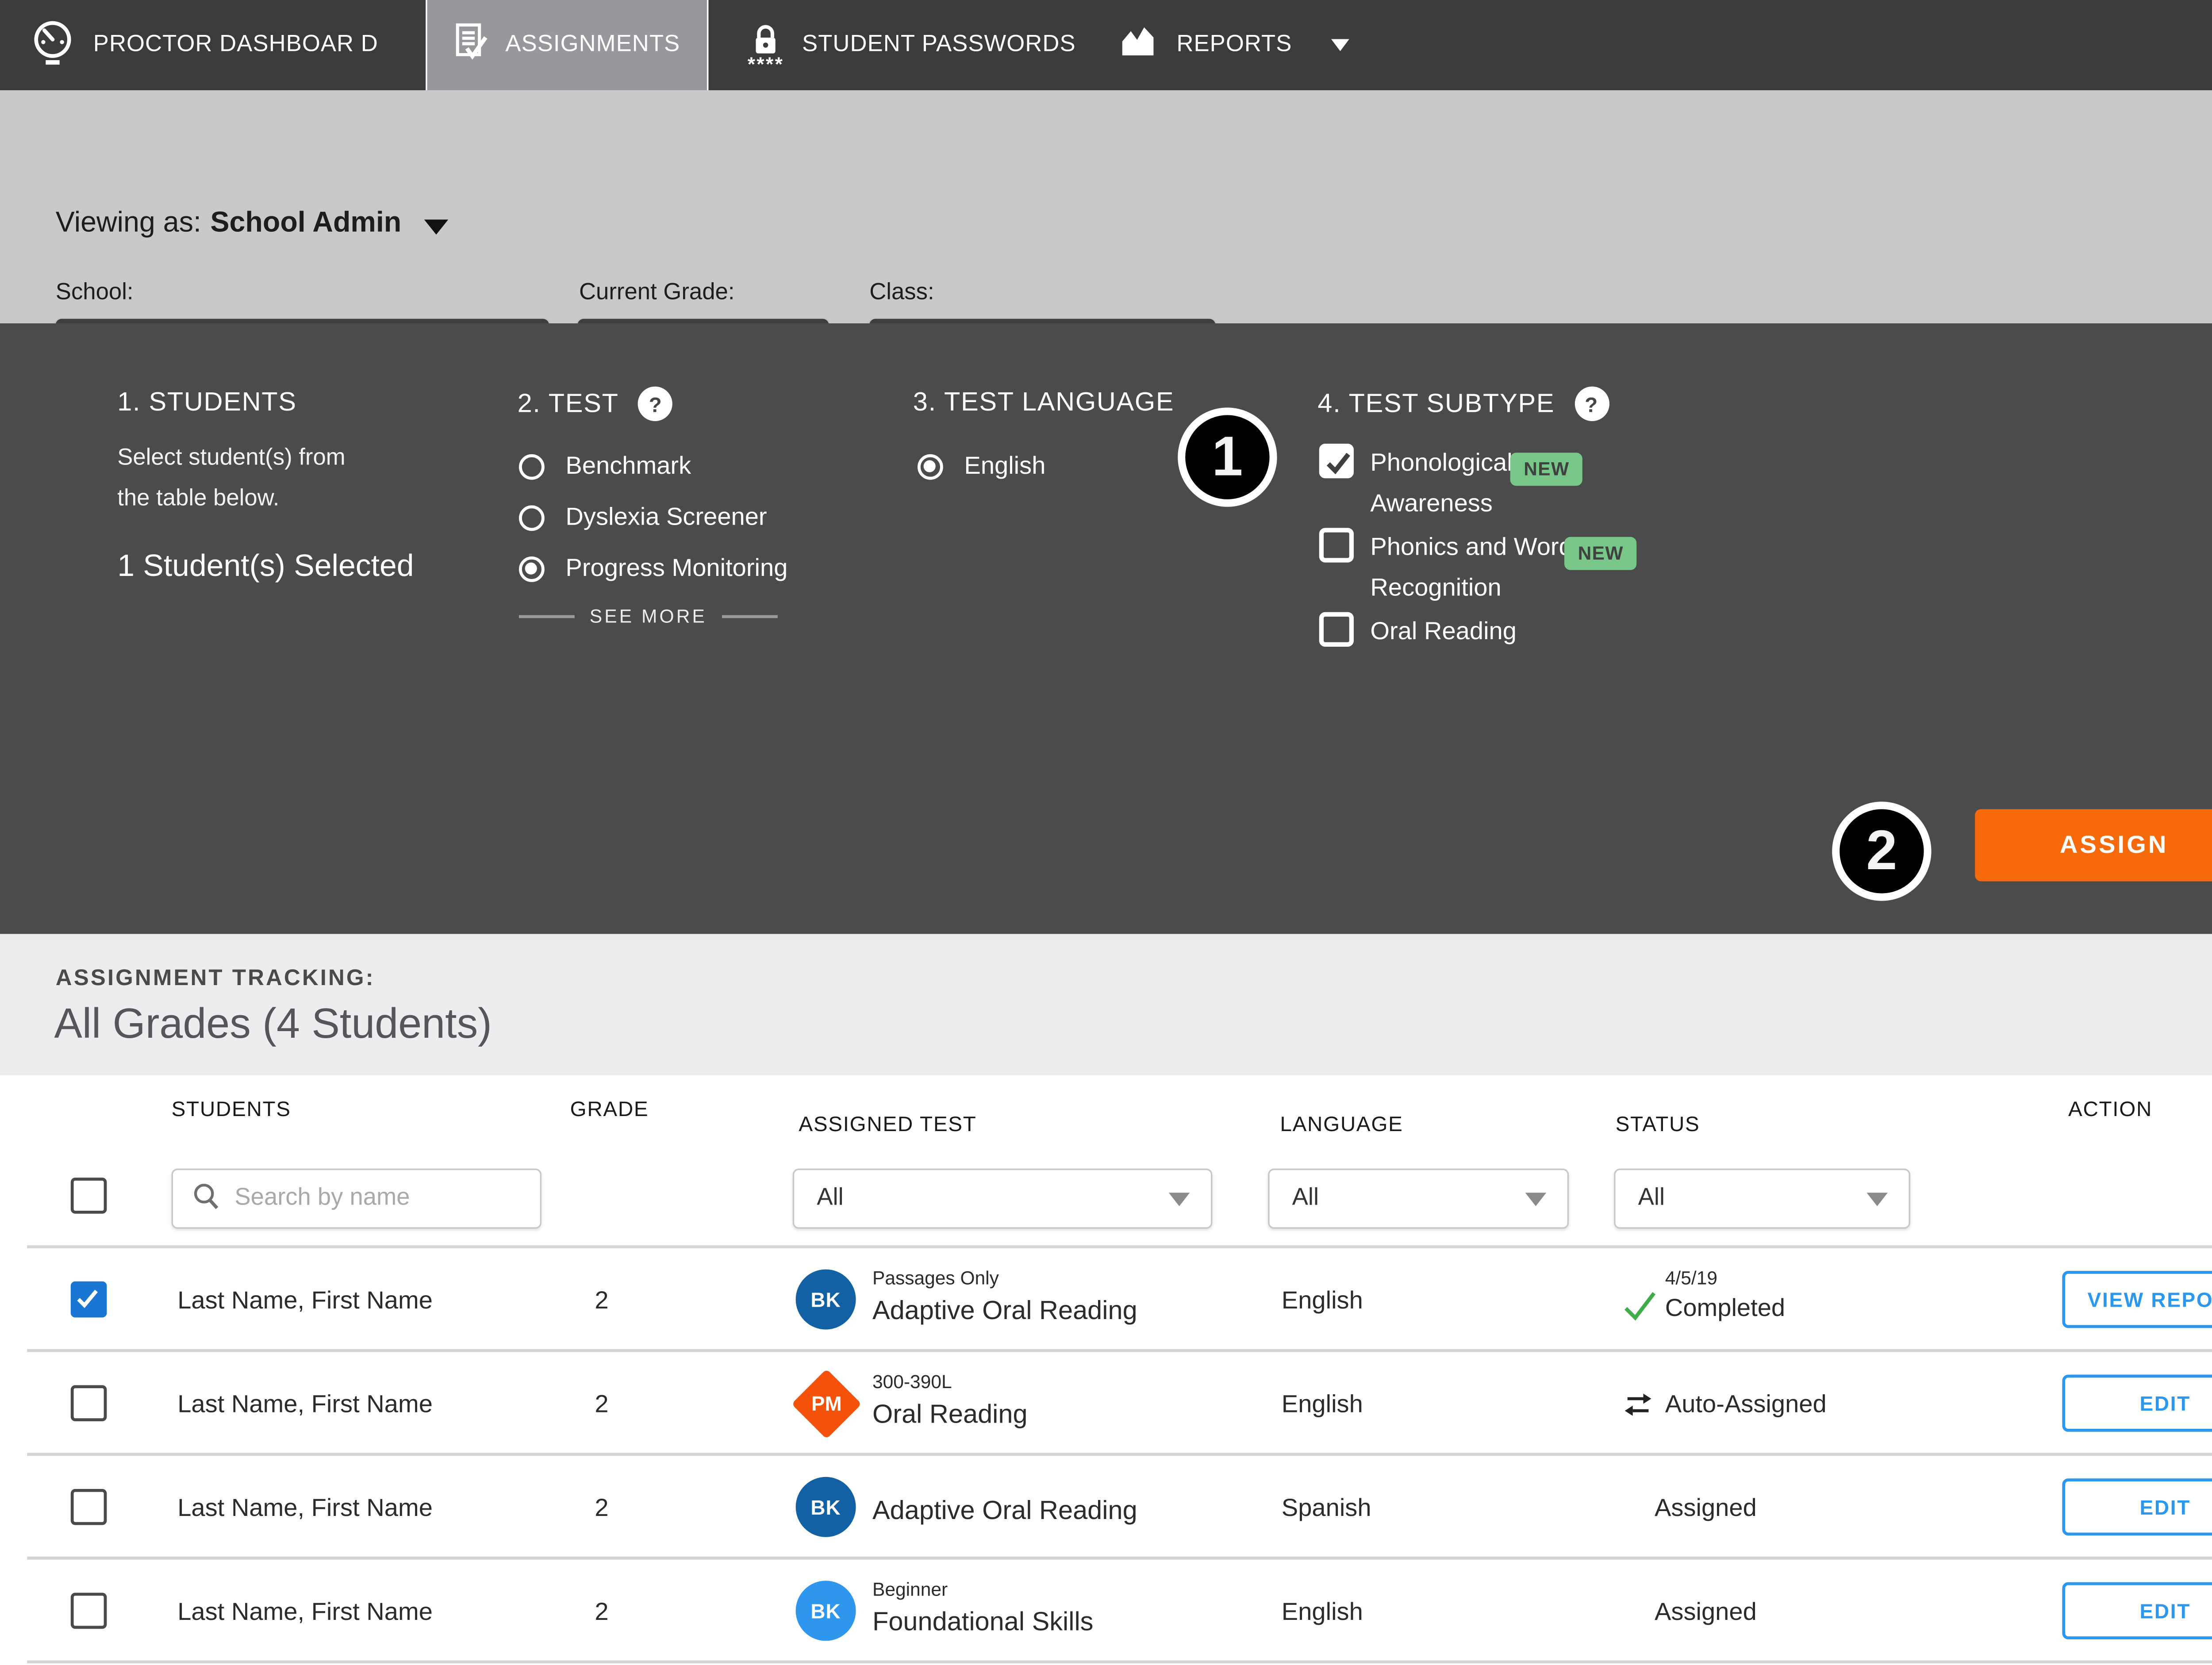 This screenshot has height=1665, width=2212. What do you see at coordinates (1003, 1198) in the screenshot?
I see `assigned-test-filter: All` at bounding box center [1003, 1198].